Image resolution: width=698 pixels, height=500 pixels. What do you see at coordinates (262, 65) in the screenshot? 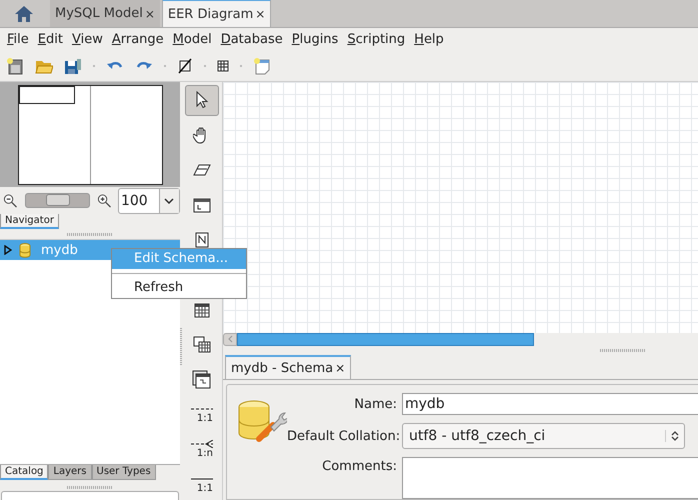
I see `new-diagram-icon` at bounding box center [262, 65].